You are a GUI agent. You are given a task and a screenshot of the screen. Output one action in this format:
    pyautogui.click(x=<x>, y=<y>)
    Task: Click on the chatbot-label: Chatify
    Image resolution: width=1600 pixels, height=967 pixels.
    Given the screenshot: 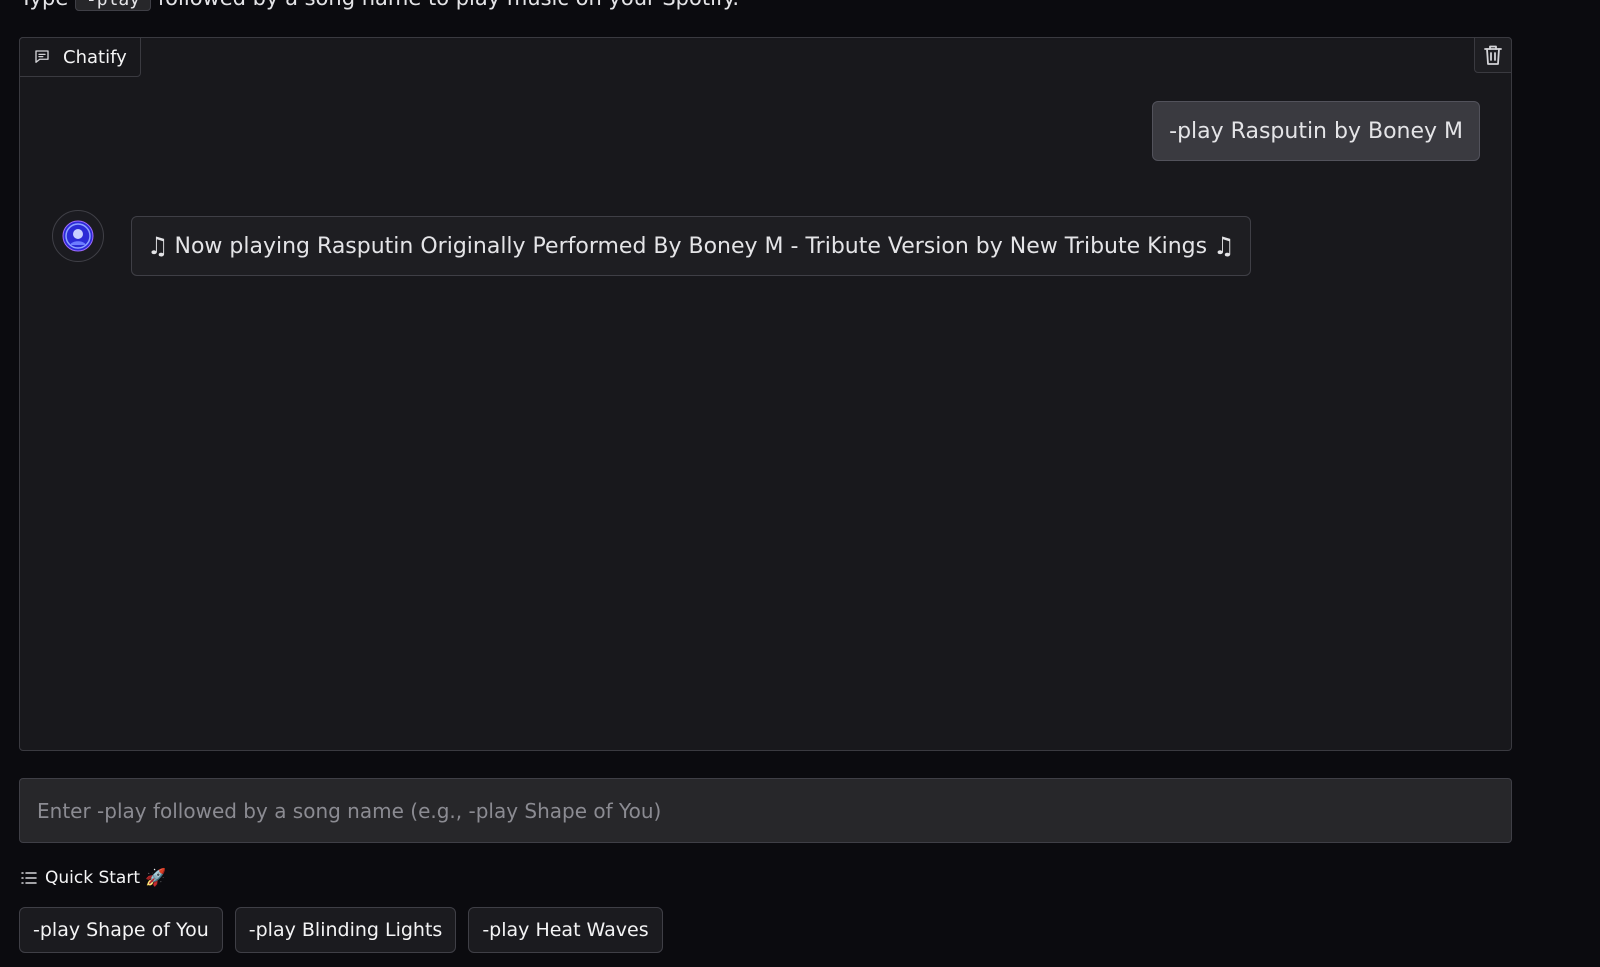 What is the action you would take?
    pyautogui.click(x=80, y=57)
    